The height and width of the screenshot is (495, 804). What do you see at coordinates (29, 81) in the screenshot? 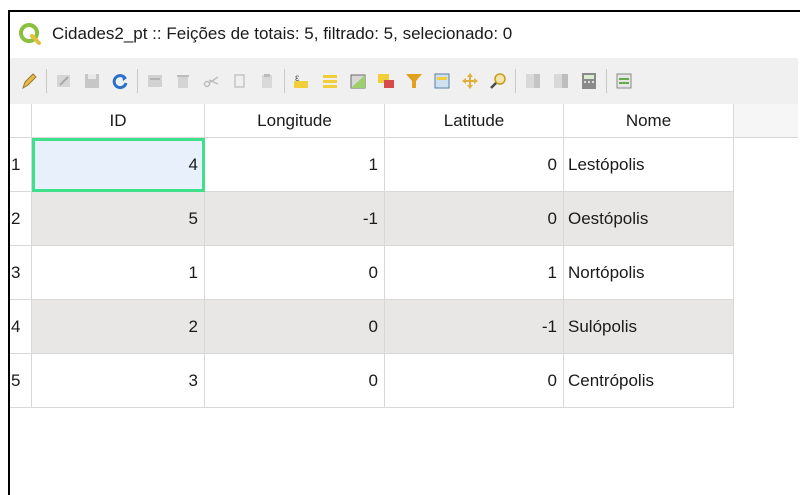
I see `pencil-icon` at bounding box center [29, 81].